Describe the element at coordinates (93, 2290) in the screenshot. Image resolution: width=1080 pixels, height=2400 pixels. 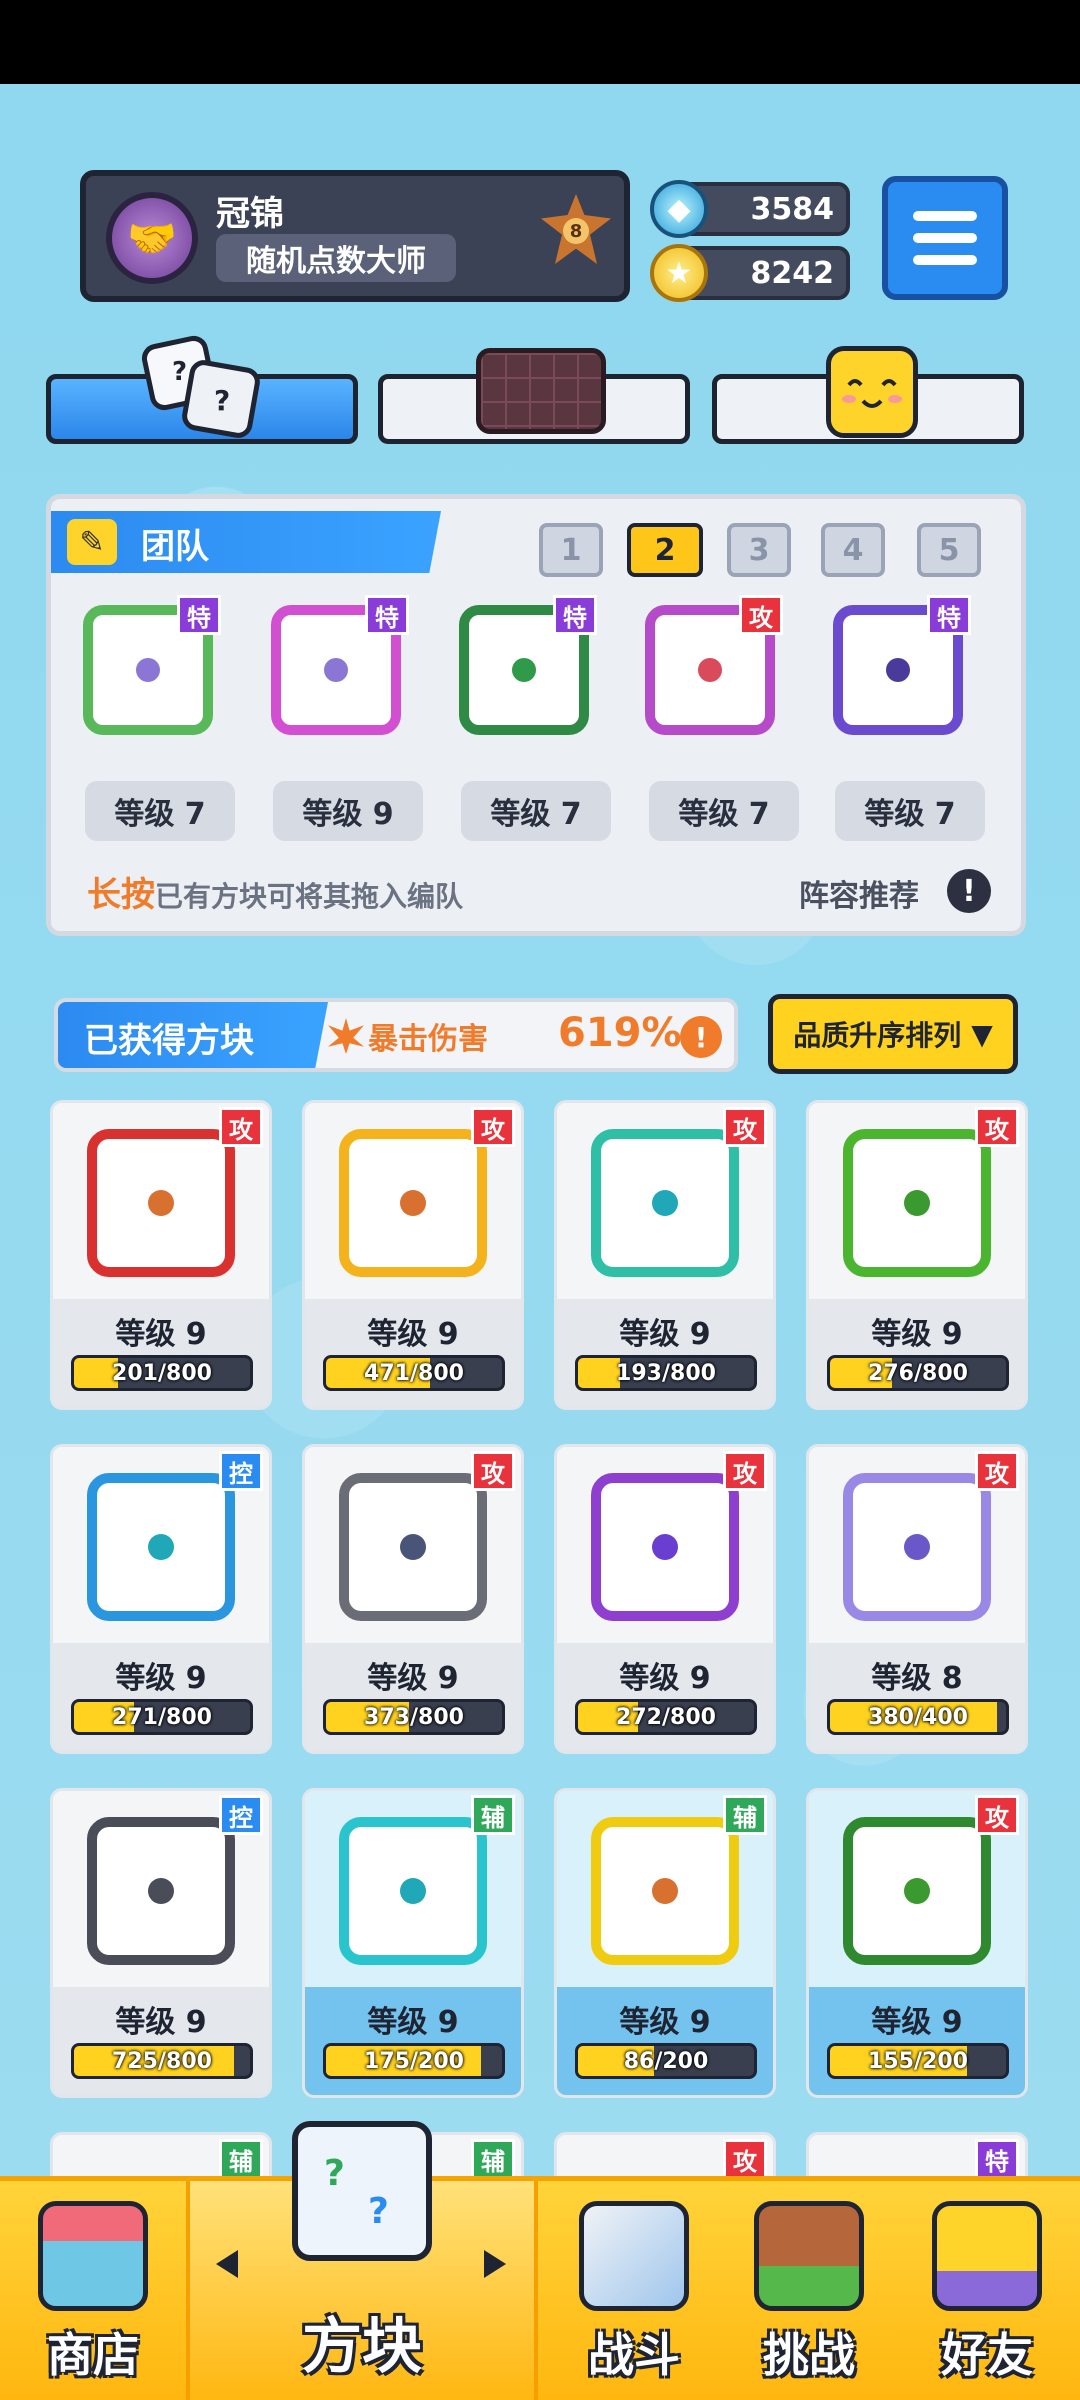
I see `nav-shop: 商店` at that location.